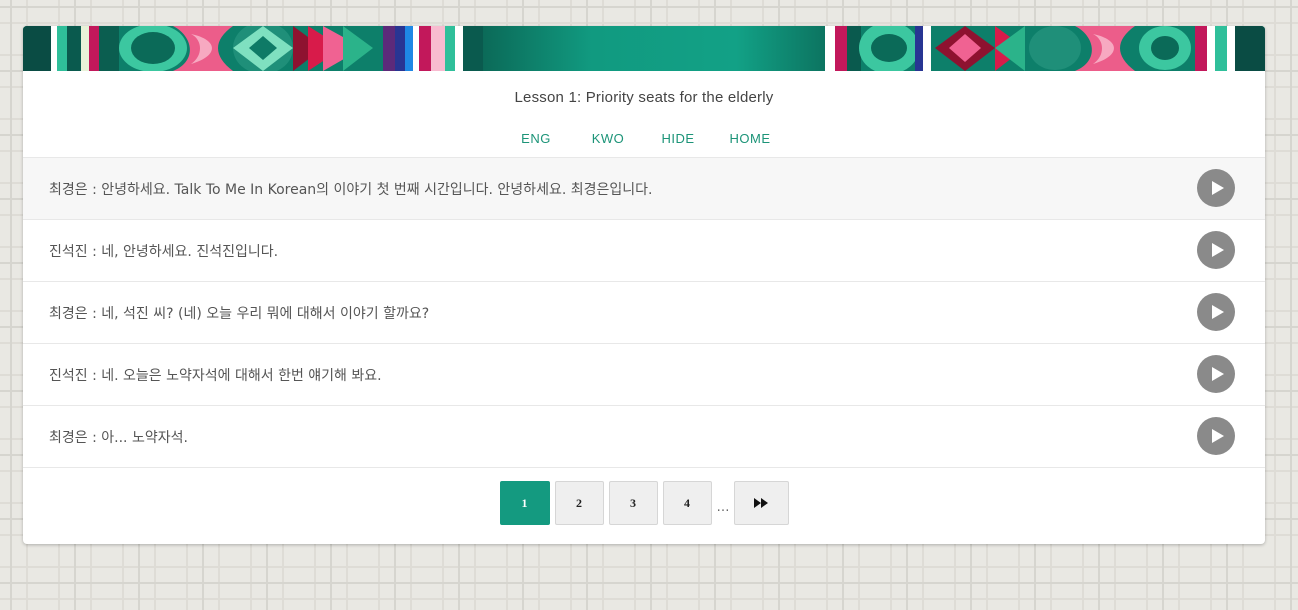  What do you see at coordinates (633, 503) in the screenshot?
I see `page-3-button: 3` at bounding box center [633, 503].